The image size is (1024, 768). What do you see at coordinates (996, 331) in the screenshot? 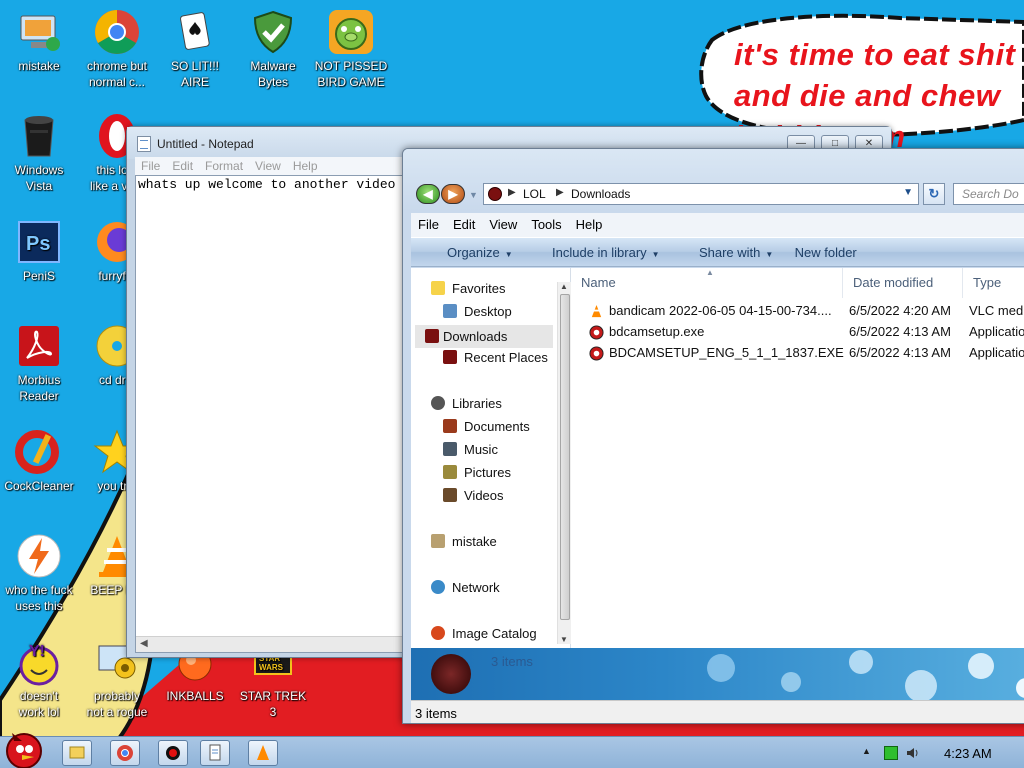
I see `file-type: Applicatio` at bounding box center [996, 331].